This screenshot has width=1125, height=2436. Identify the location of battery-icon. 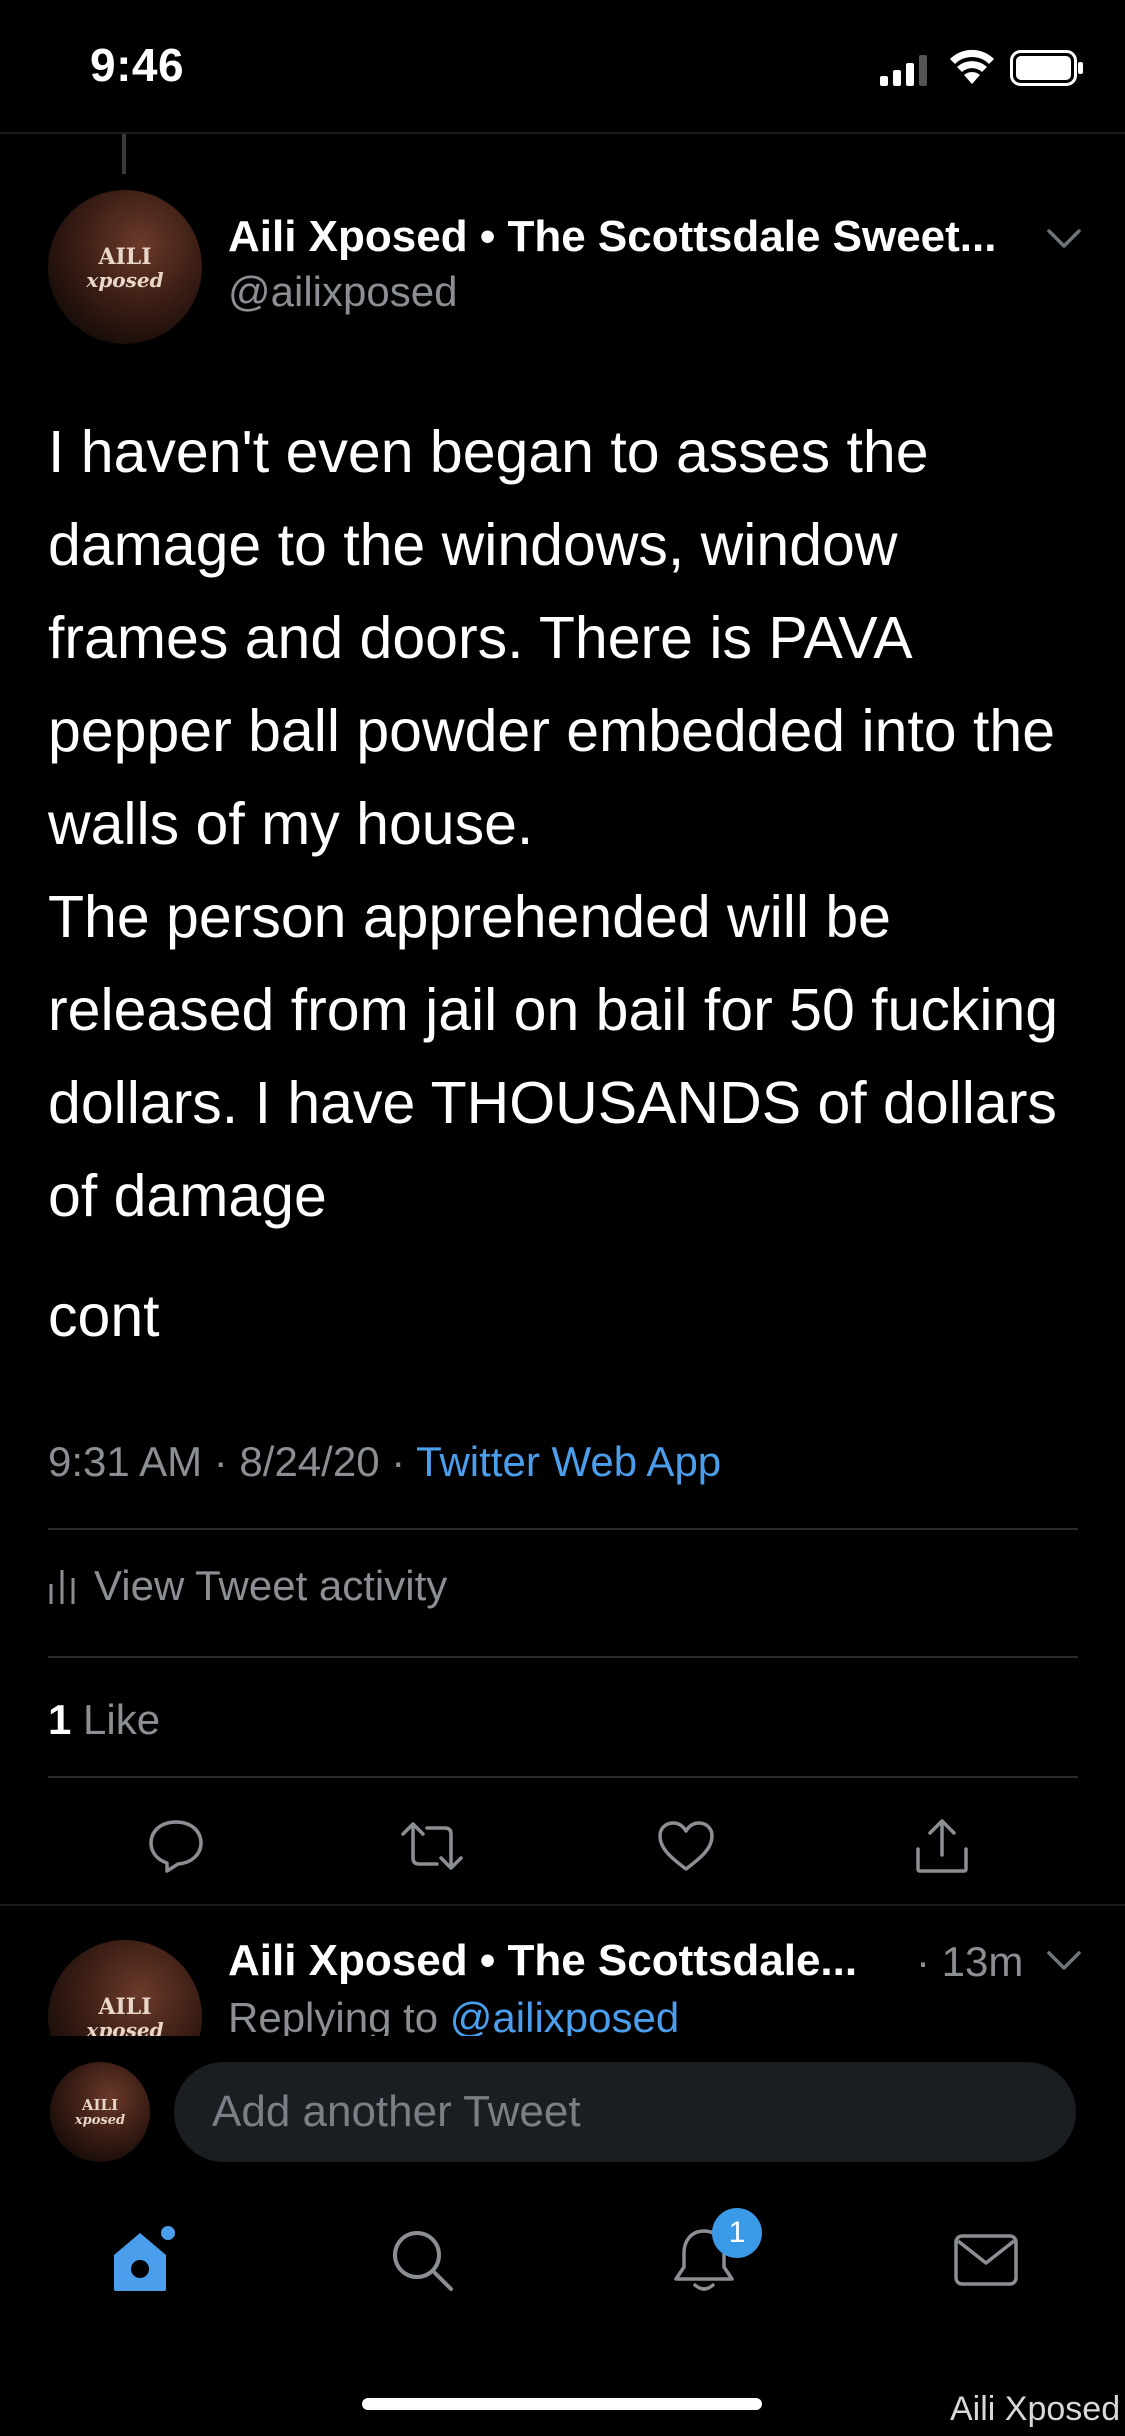
(1046, 68).